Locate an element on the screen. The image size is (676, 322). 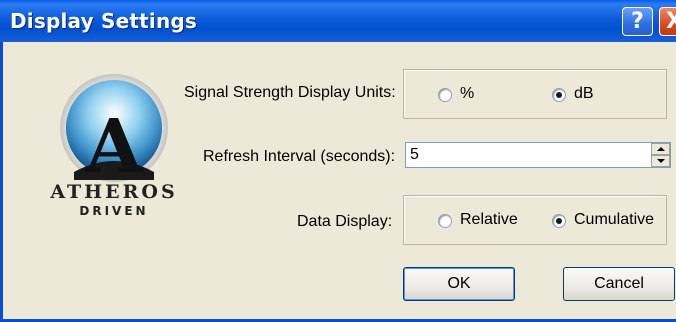
radio-relative-label: Relative is located at coordinates (489, 220).